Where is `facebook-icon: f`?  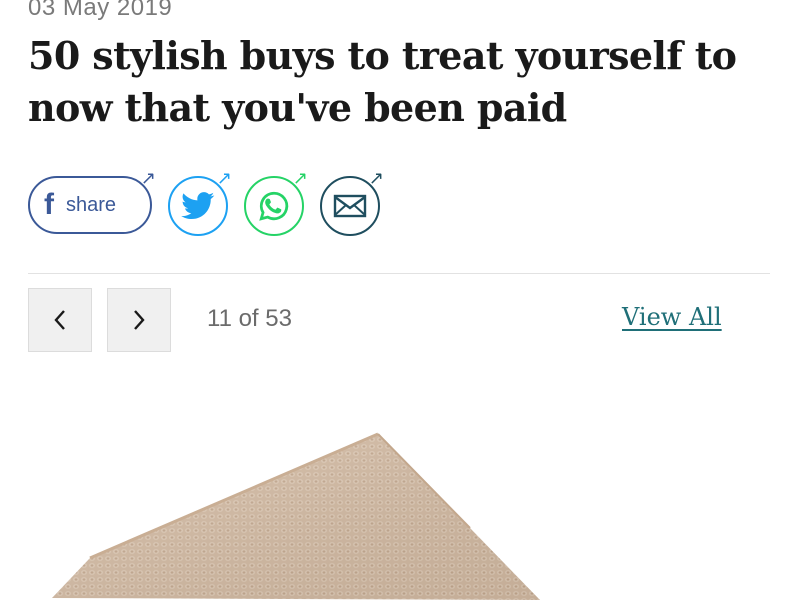
facebook-icon: f is located at coordinates (49, 204).